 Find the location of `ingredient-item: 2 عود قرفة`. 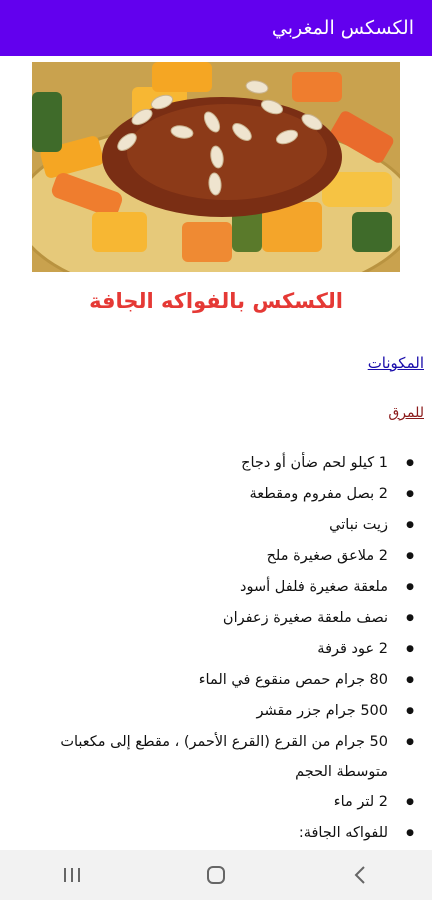

ingredient-item: 2 عود قرفة is located at coordinates (212, 649).